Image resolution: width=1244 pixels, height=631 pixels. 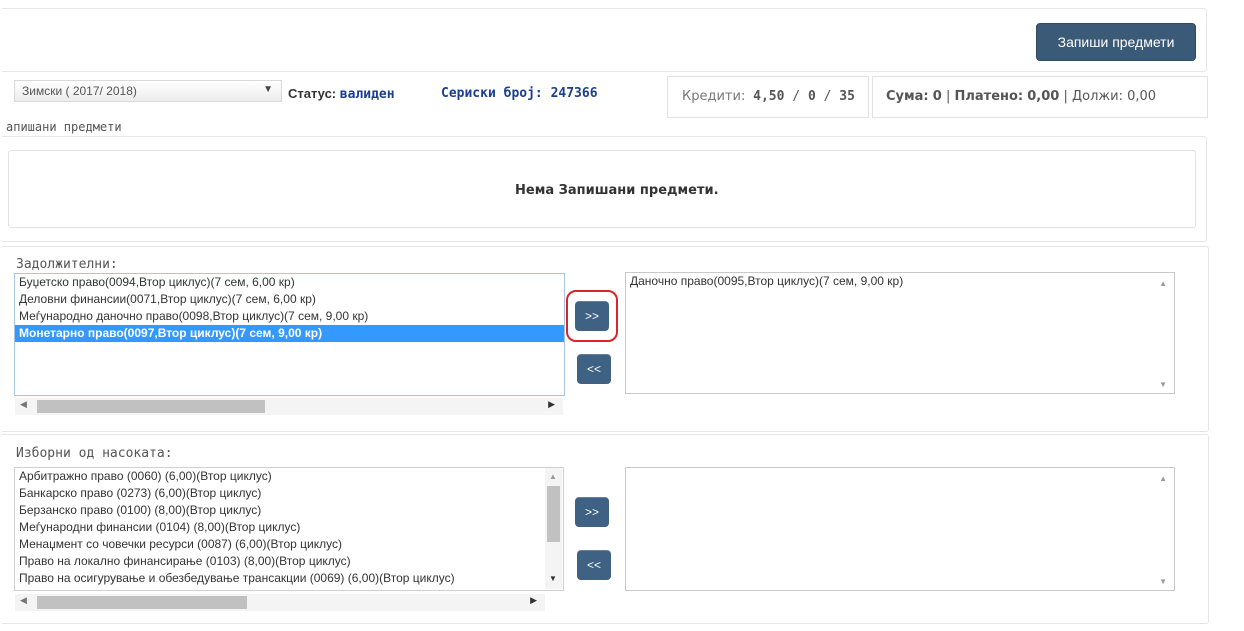 I want to click on electives-chosen-list: ▲ ▼, so click(x=900, y=529).